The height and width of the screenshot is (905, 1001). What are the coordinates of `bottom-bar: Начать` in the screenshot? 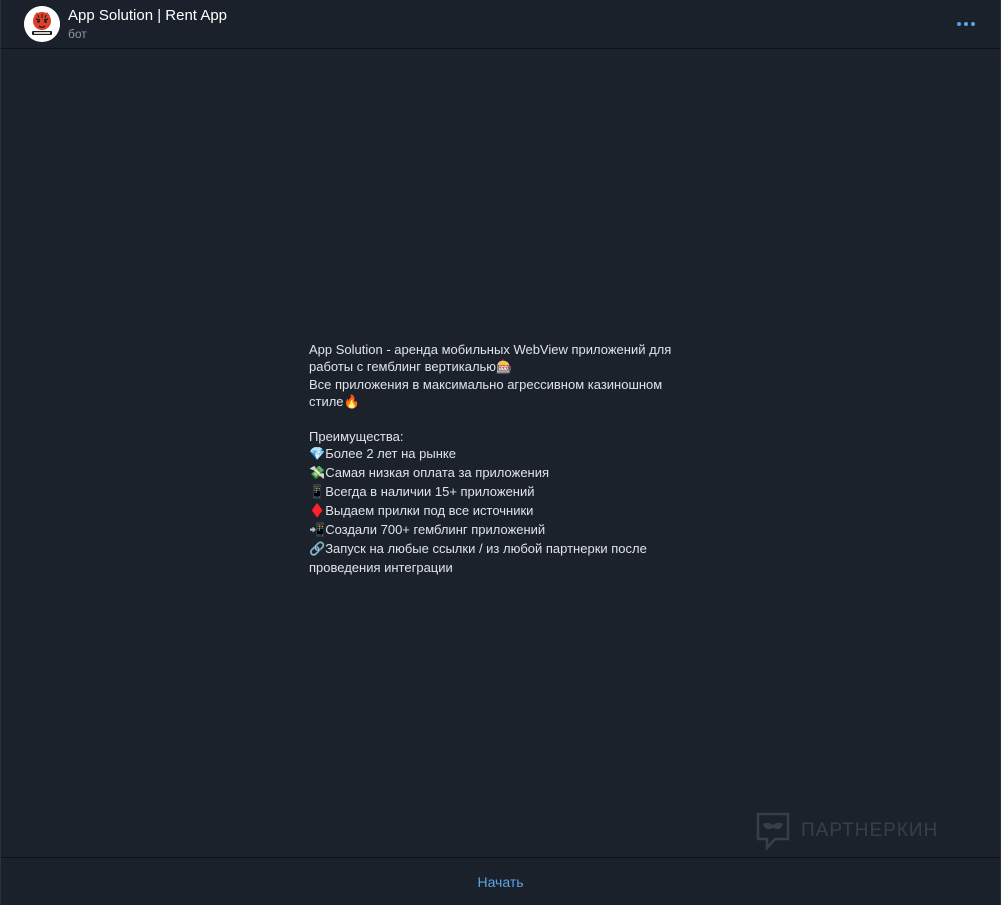 It's located at (500, 881).